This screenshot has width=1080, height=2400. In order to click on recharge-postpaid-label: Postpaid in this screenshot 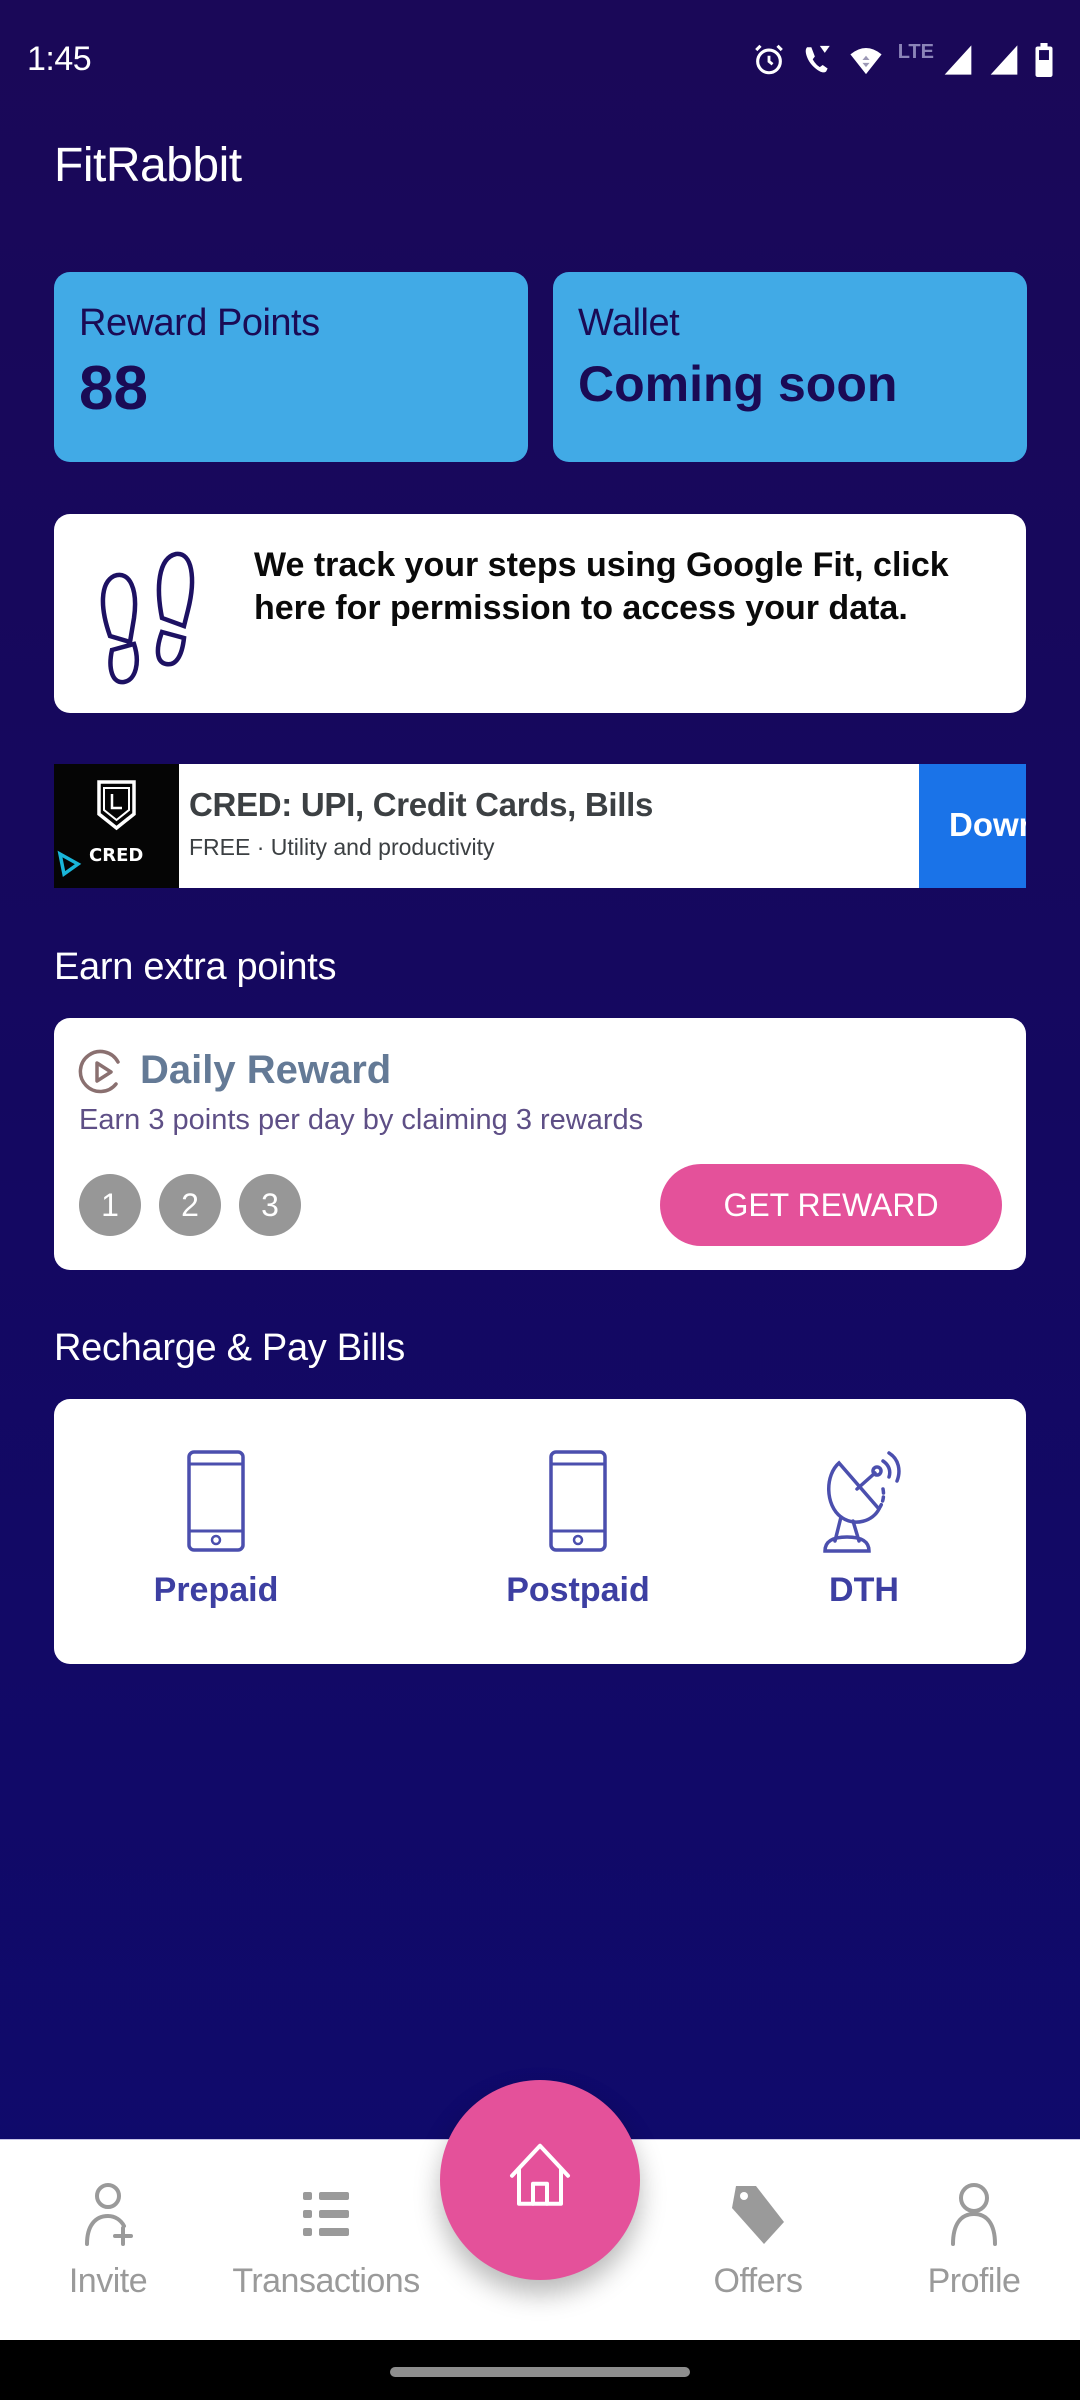, I will do `click(578, 1590)`.